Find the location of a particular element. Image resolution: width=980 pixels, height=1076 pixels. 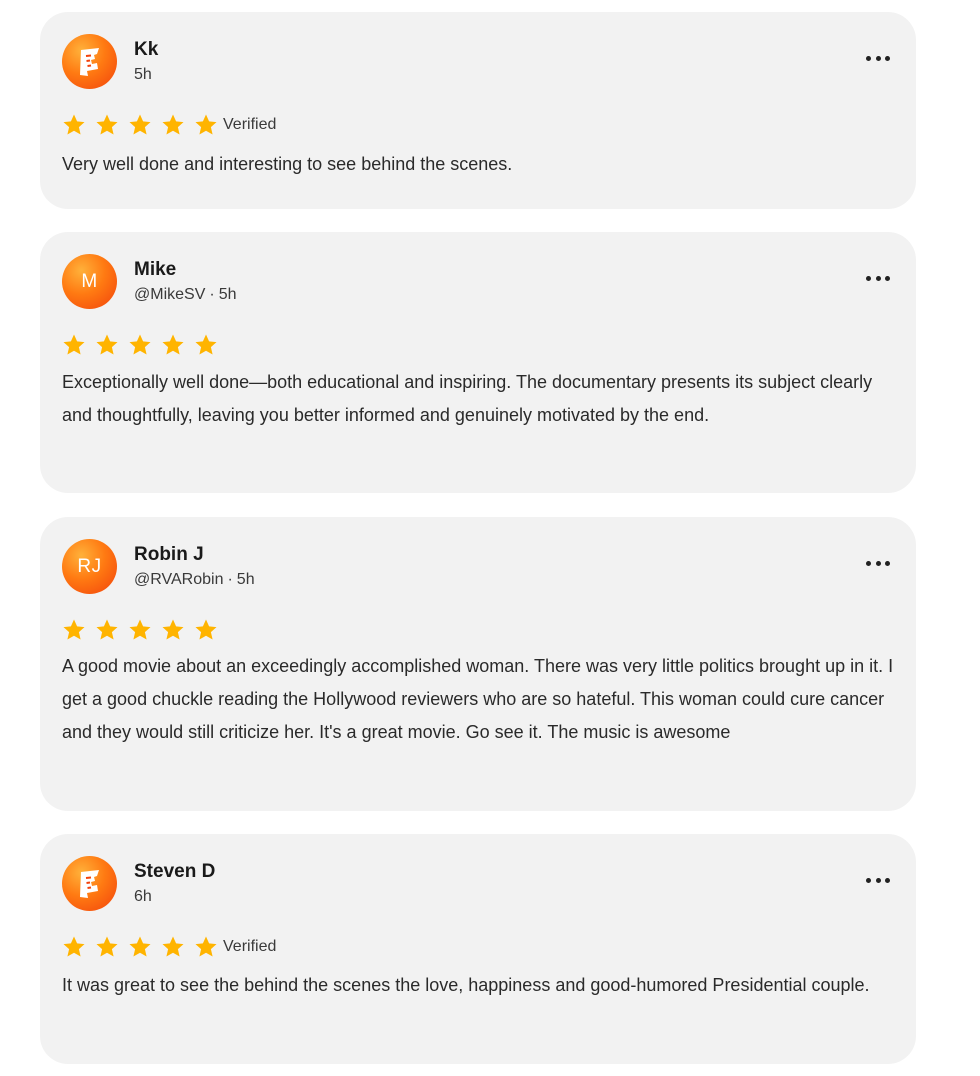

review-time: 6h is located at coordinates (143, 896).